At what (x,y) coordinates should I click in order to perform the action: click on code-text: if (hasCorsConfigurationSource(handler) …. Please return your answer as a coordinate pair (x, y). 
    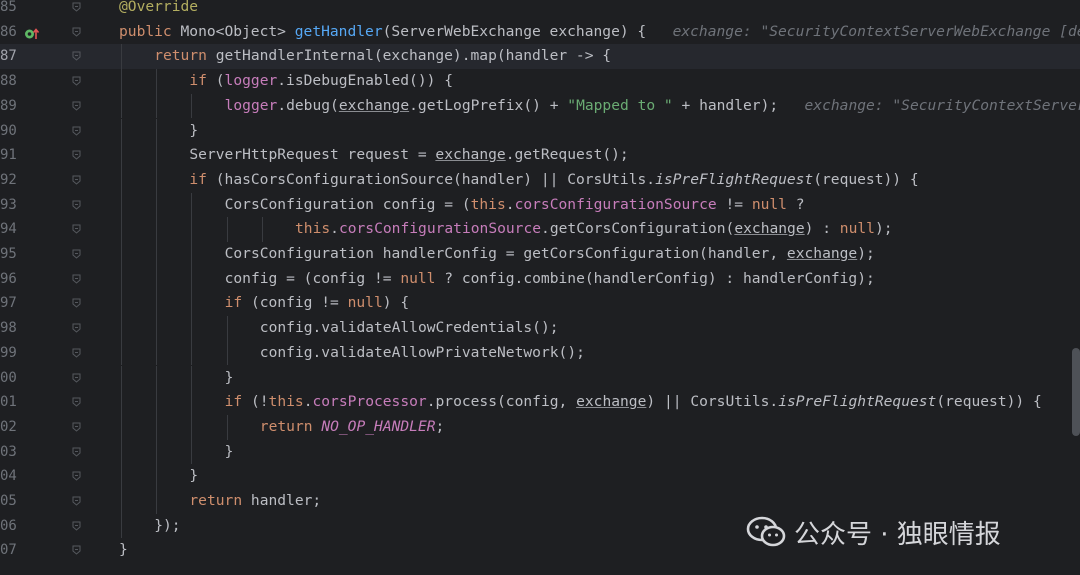
    Looking at the image, I should click on (553, 180).